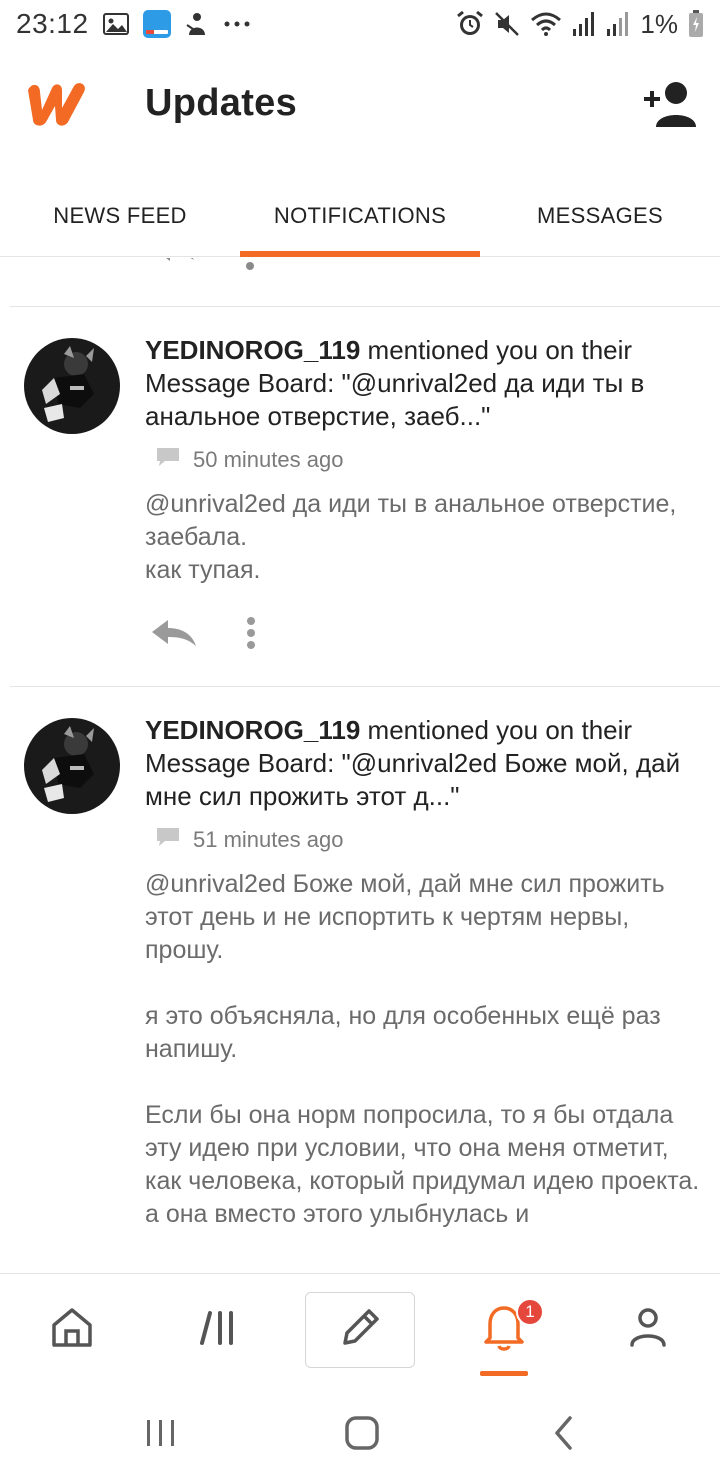 The height and width of the screenshot is (1480, 720). I want to click on tab-news-feed: NEWS FEED, so click(120, 216).